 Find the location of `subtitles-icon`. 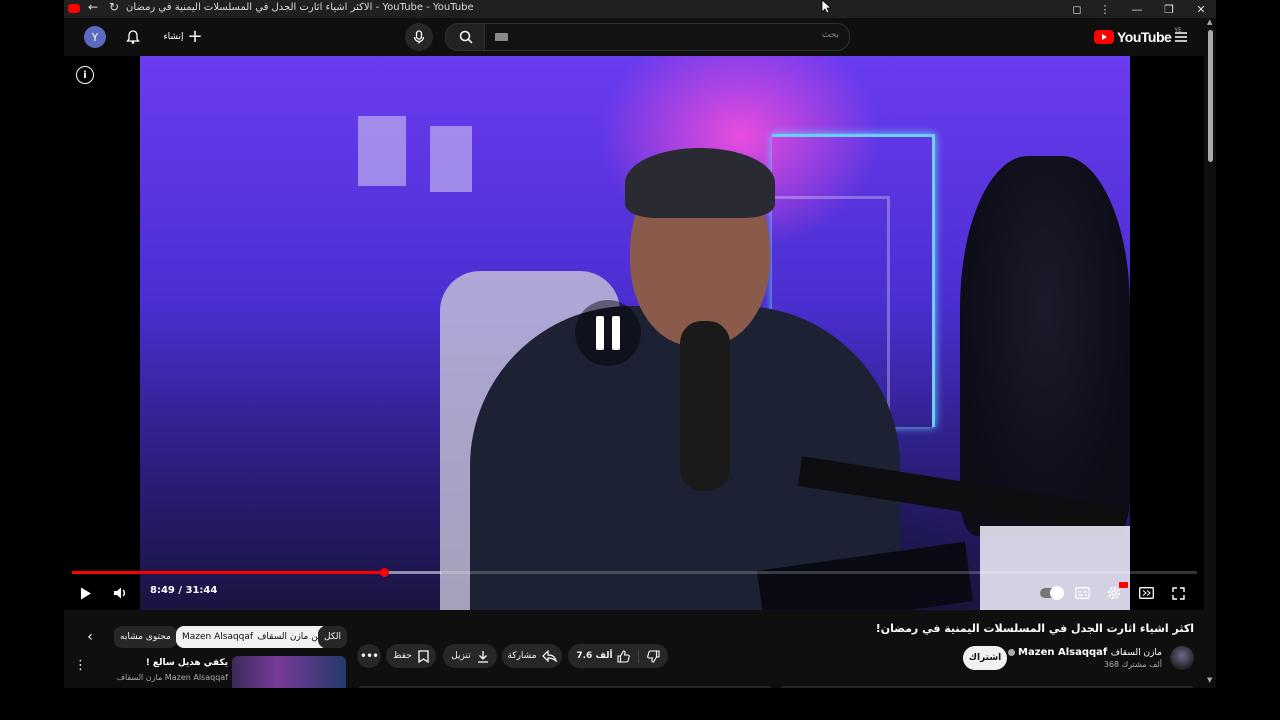

subtitles-icon is located at coordinates (1082, 593).